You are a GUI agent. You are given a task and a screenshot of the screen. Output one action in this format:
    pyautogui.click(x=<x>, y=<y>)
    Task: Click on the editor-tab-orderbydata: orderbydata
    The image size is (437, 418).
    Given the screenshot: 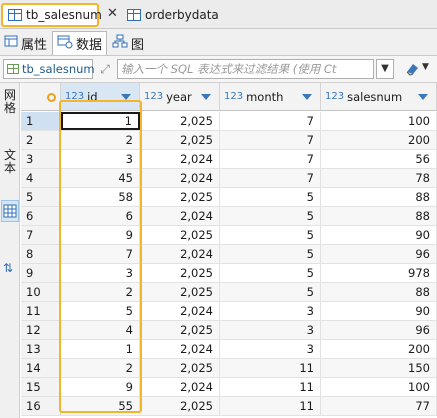 What is the action you would take?
    pyautogui.click(x=182, y=15)
    